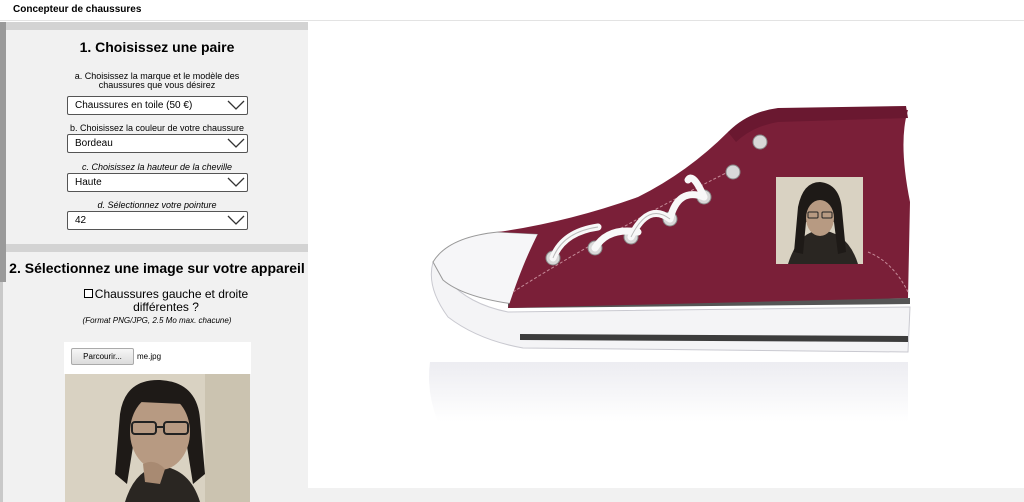 Image resolution: width=1024 pixels, height=502 pixels. I want to click on checkbox-label-line1: Chaussures gauche et droite, so click(171, 294).